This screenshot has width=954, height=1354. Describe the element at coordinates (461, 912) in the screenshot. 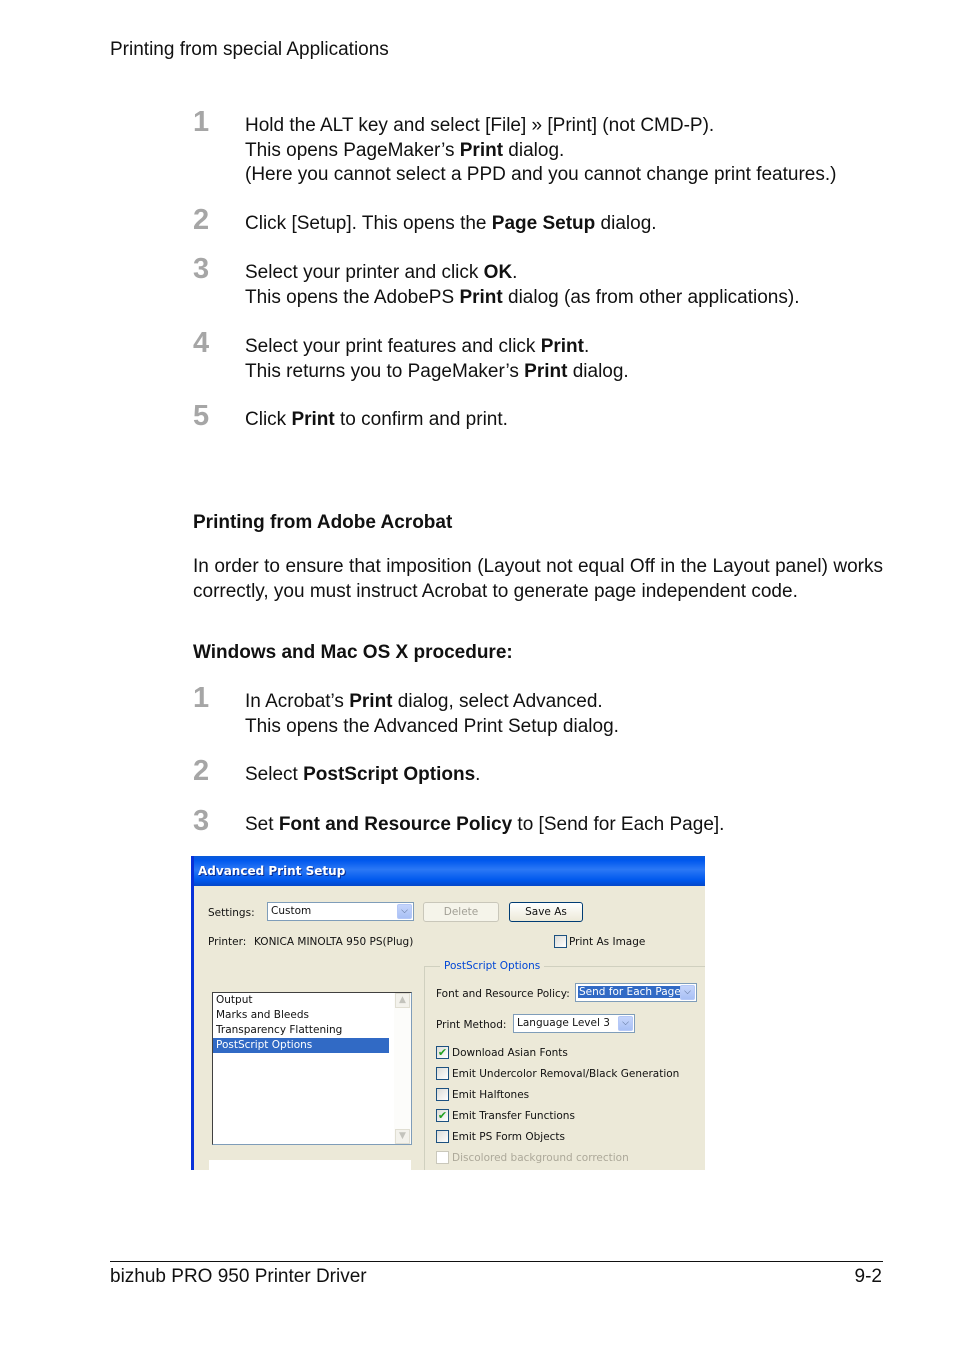

I see `delete-button: Delete` at that location.